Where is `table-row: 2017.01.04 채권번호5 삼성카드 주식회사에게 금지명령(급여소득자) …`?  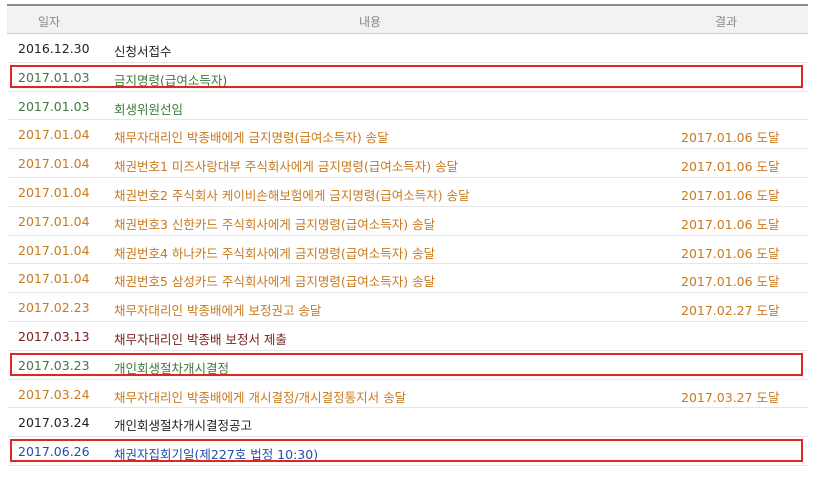 table-row: 2017.01.04 채권번호5 삼성카드 주식회사에게 금지명령(급여소득자) … is located at coordinates (407, 279).